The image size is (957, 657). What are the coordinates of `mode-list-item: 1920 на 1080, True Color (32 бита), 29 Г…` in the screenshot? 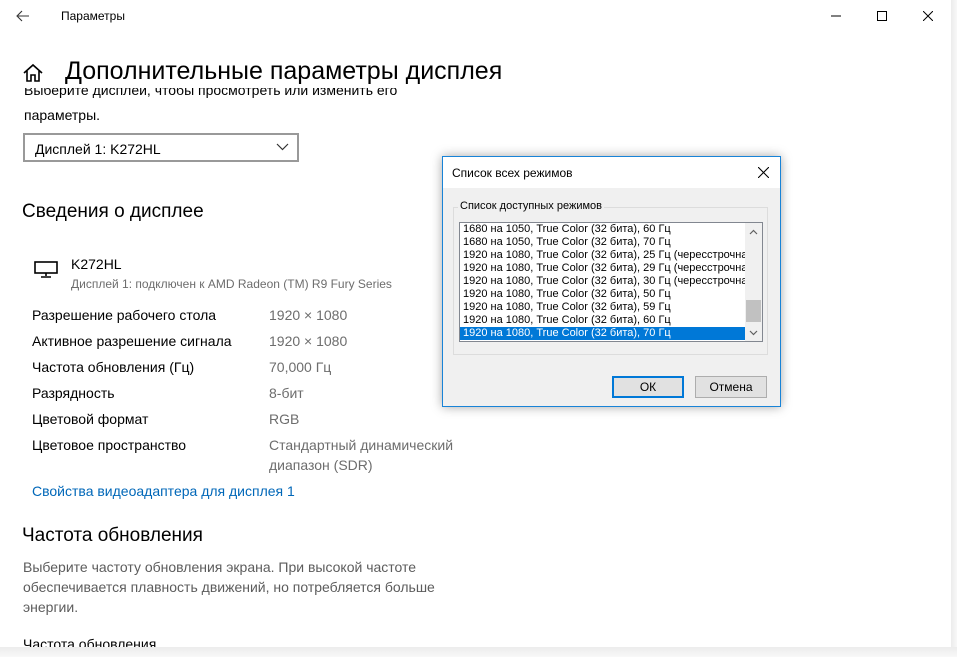 It's located at (603, 268).